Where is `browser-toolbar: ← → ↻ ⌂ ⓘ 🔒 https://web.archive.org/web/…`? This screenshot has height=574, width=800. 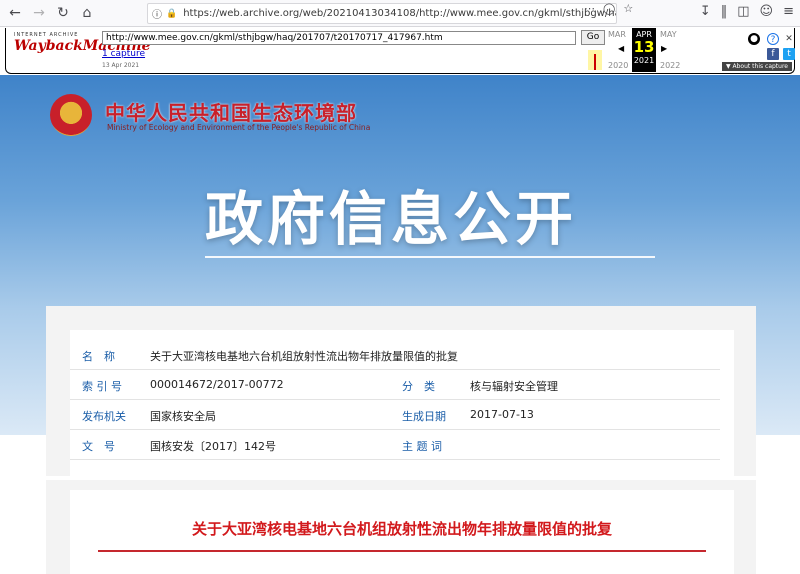
browser-toolbar: ← → ↻ ⌂ ⓘ 🔒 https://web.archive.org/web/… is located at coordinates (400, 13).